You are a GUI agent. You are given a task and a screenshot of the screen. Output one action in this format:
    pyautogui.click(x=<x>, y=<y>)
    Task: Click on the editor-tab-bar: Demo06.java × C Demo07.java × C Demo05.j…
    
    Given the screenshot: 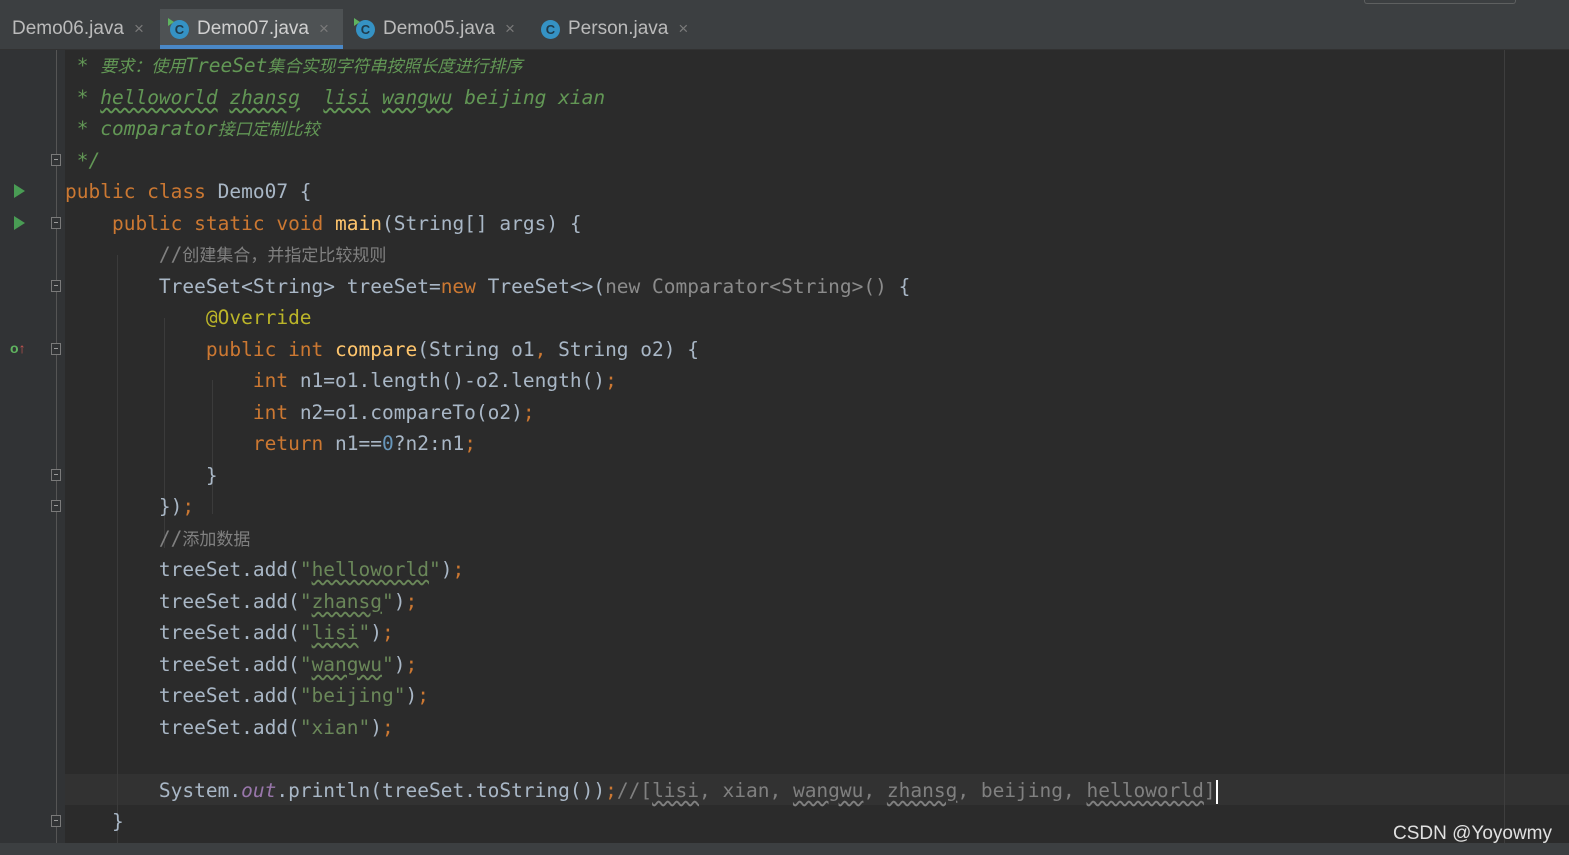 What is the action you would take?
    pyautogui.click(x=784, y=29)
    